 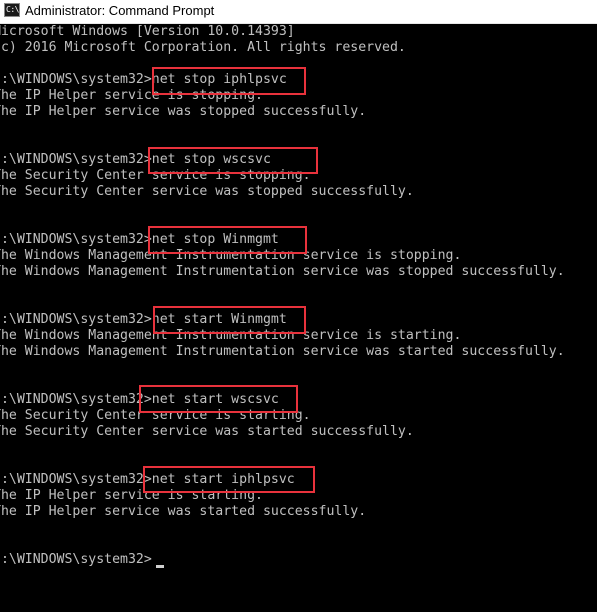 What do you see at coordinates (160, 566) in the screenshot?
I see `text-cursor` at bounding box center [160, 566].